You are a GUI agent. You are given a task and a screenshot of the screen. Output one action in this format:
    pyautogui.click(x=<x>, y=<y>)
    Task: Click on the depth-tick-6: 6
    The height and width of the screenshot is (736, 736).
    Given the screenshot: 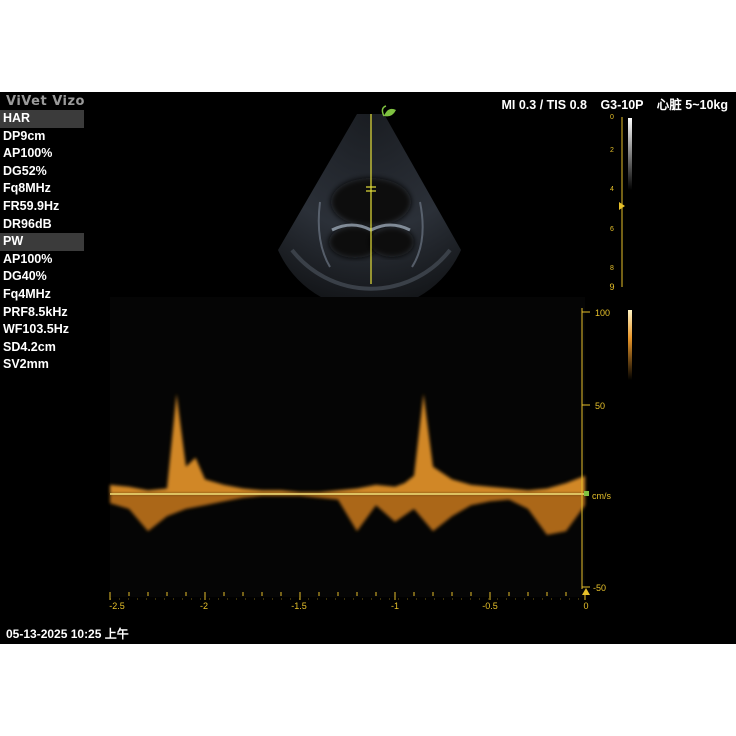 What is the action you would take?
    pyautogui.click(x=612, y=229)
    